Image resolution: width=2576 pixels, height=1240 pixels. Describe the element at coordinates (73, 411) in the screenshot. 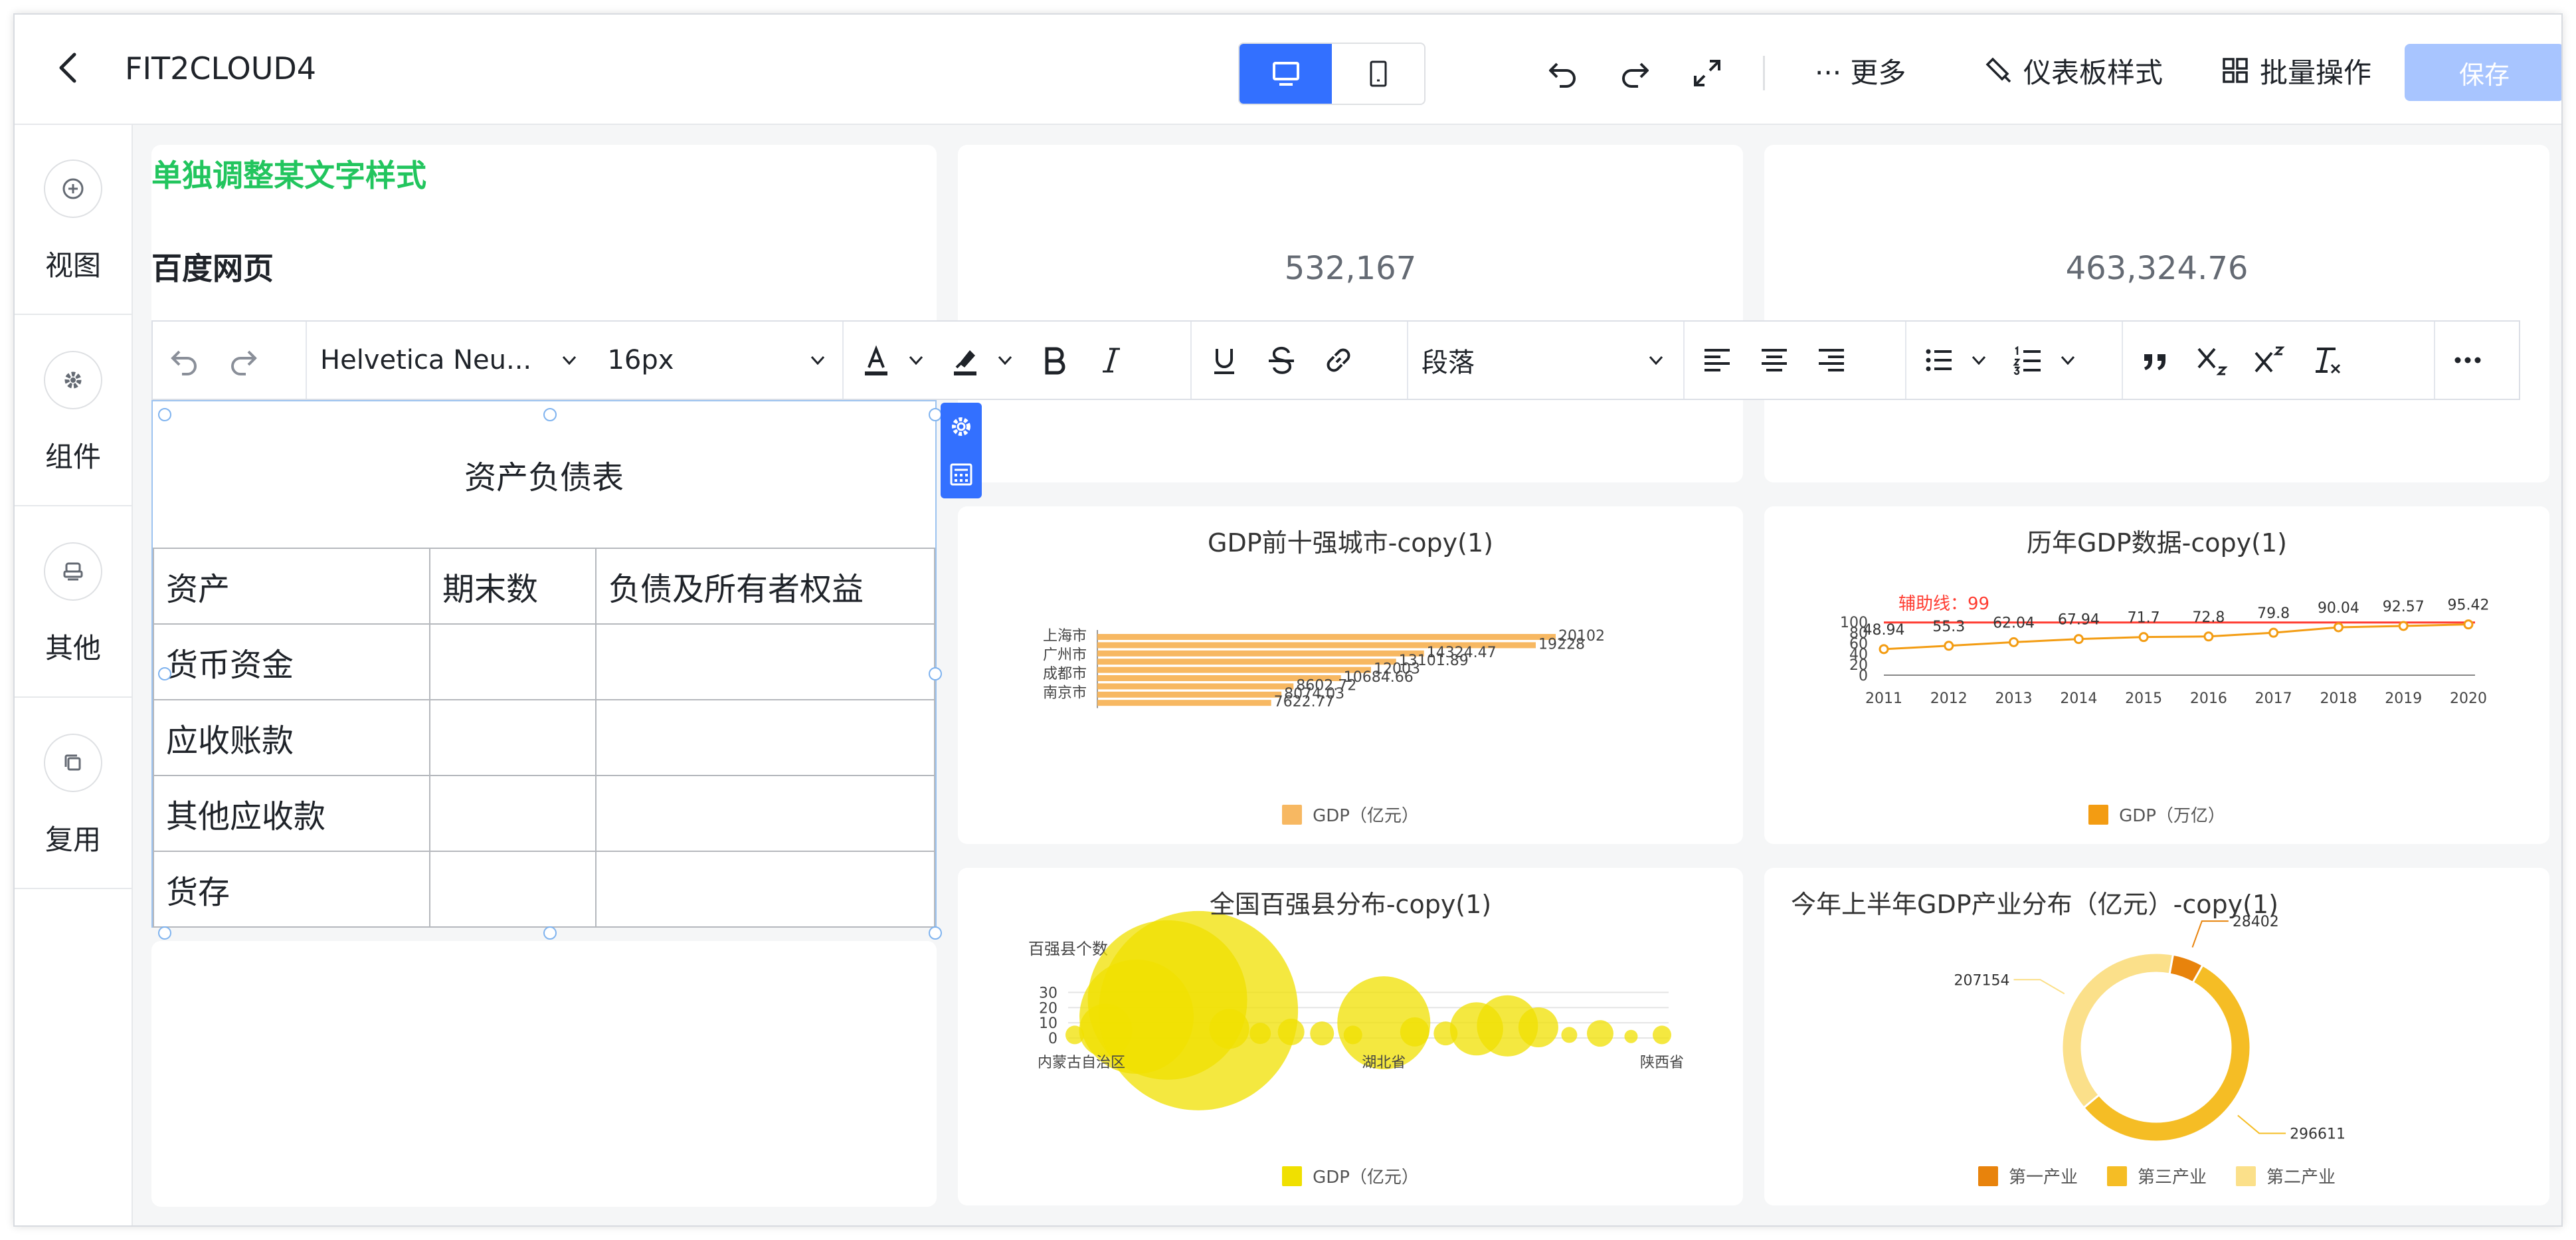

I see `sidebar-item-components: 组件` at that location.